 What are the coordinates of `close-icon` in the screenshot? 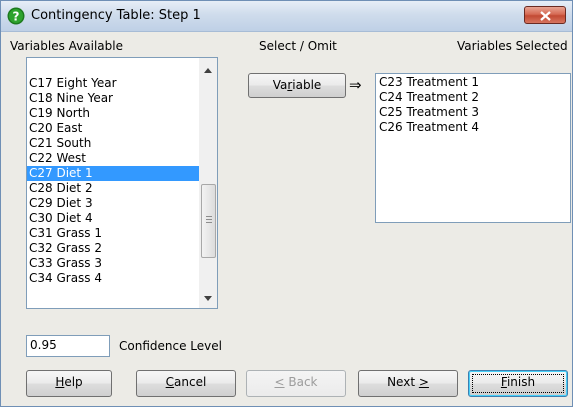 It's located at (545, 16).